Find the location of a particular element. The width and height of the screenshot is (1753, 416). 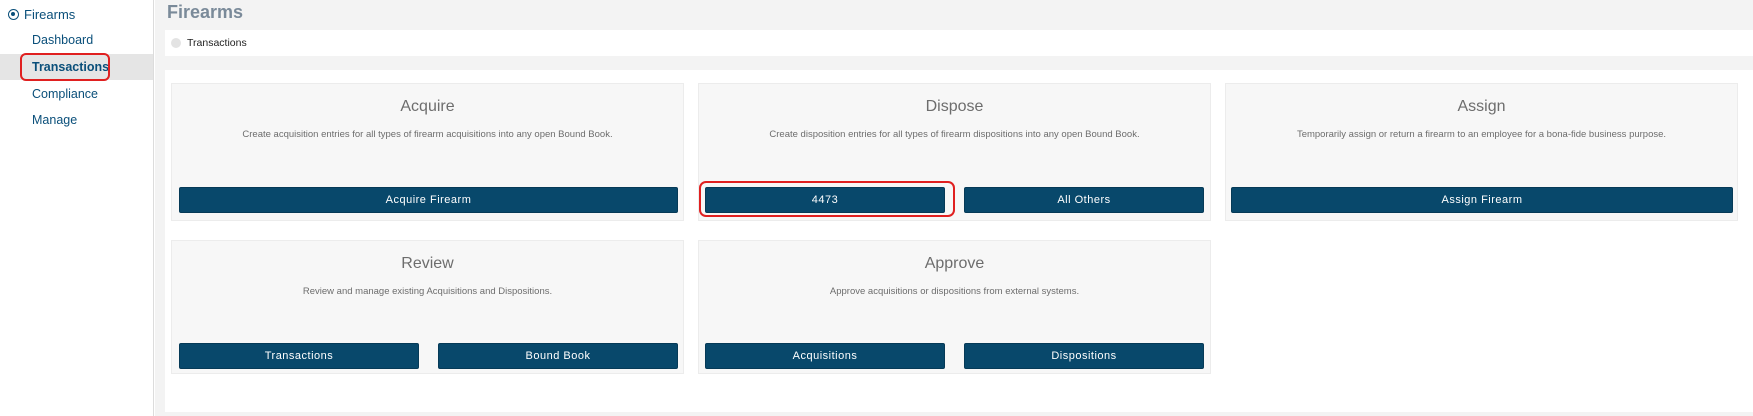

sidebar-item-dashboard: Dashboard is located at coordinates (76, 40).